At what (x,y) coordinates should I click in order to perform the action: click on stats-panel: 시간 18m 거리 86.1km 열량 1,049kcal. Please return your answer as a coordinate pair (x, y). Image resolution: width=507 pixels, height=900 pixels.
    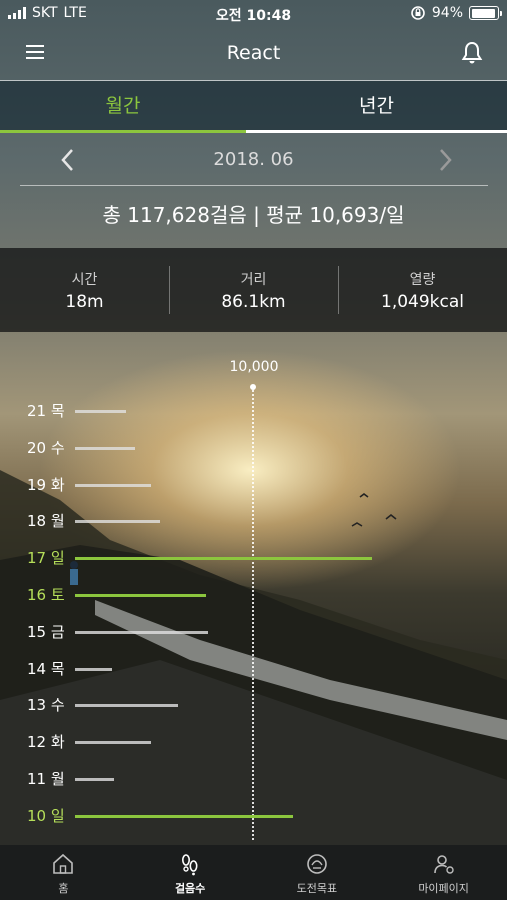
    Looking at the image, I should click on (253, 290).